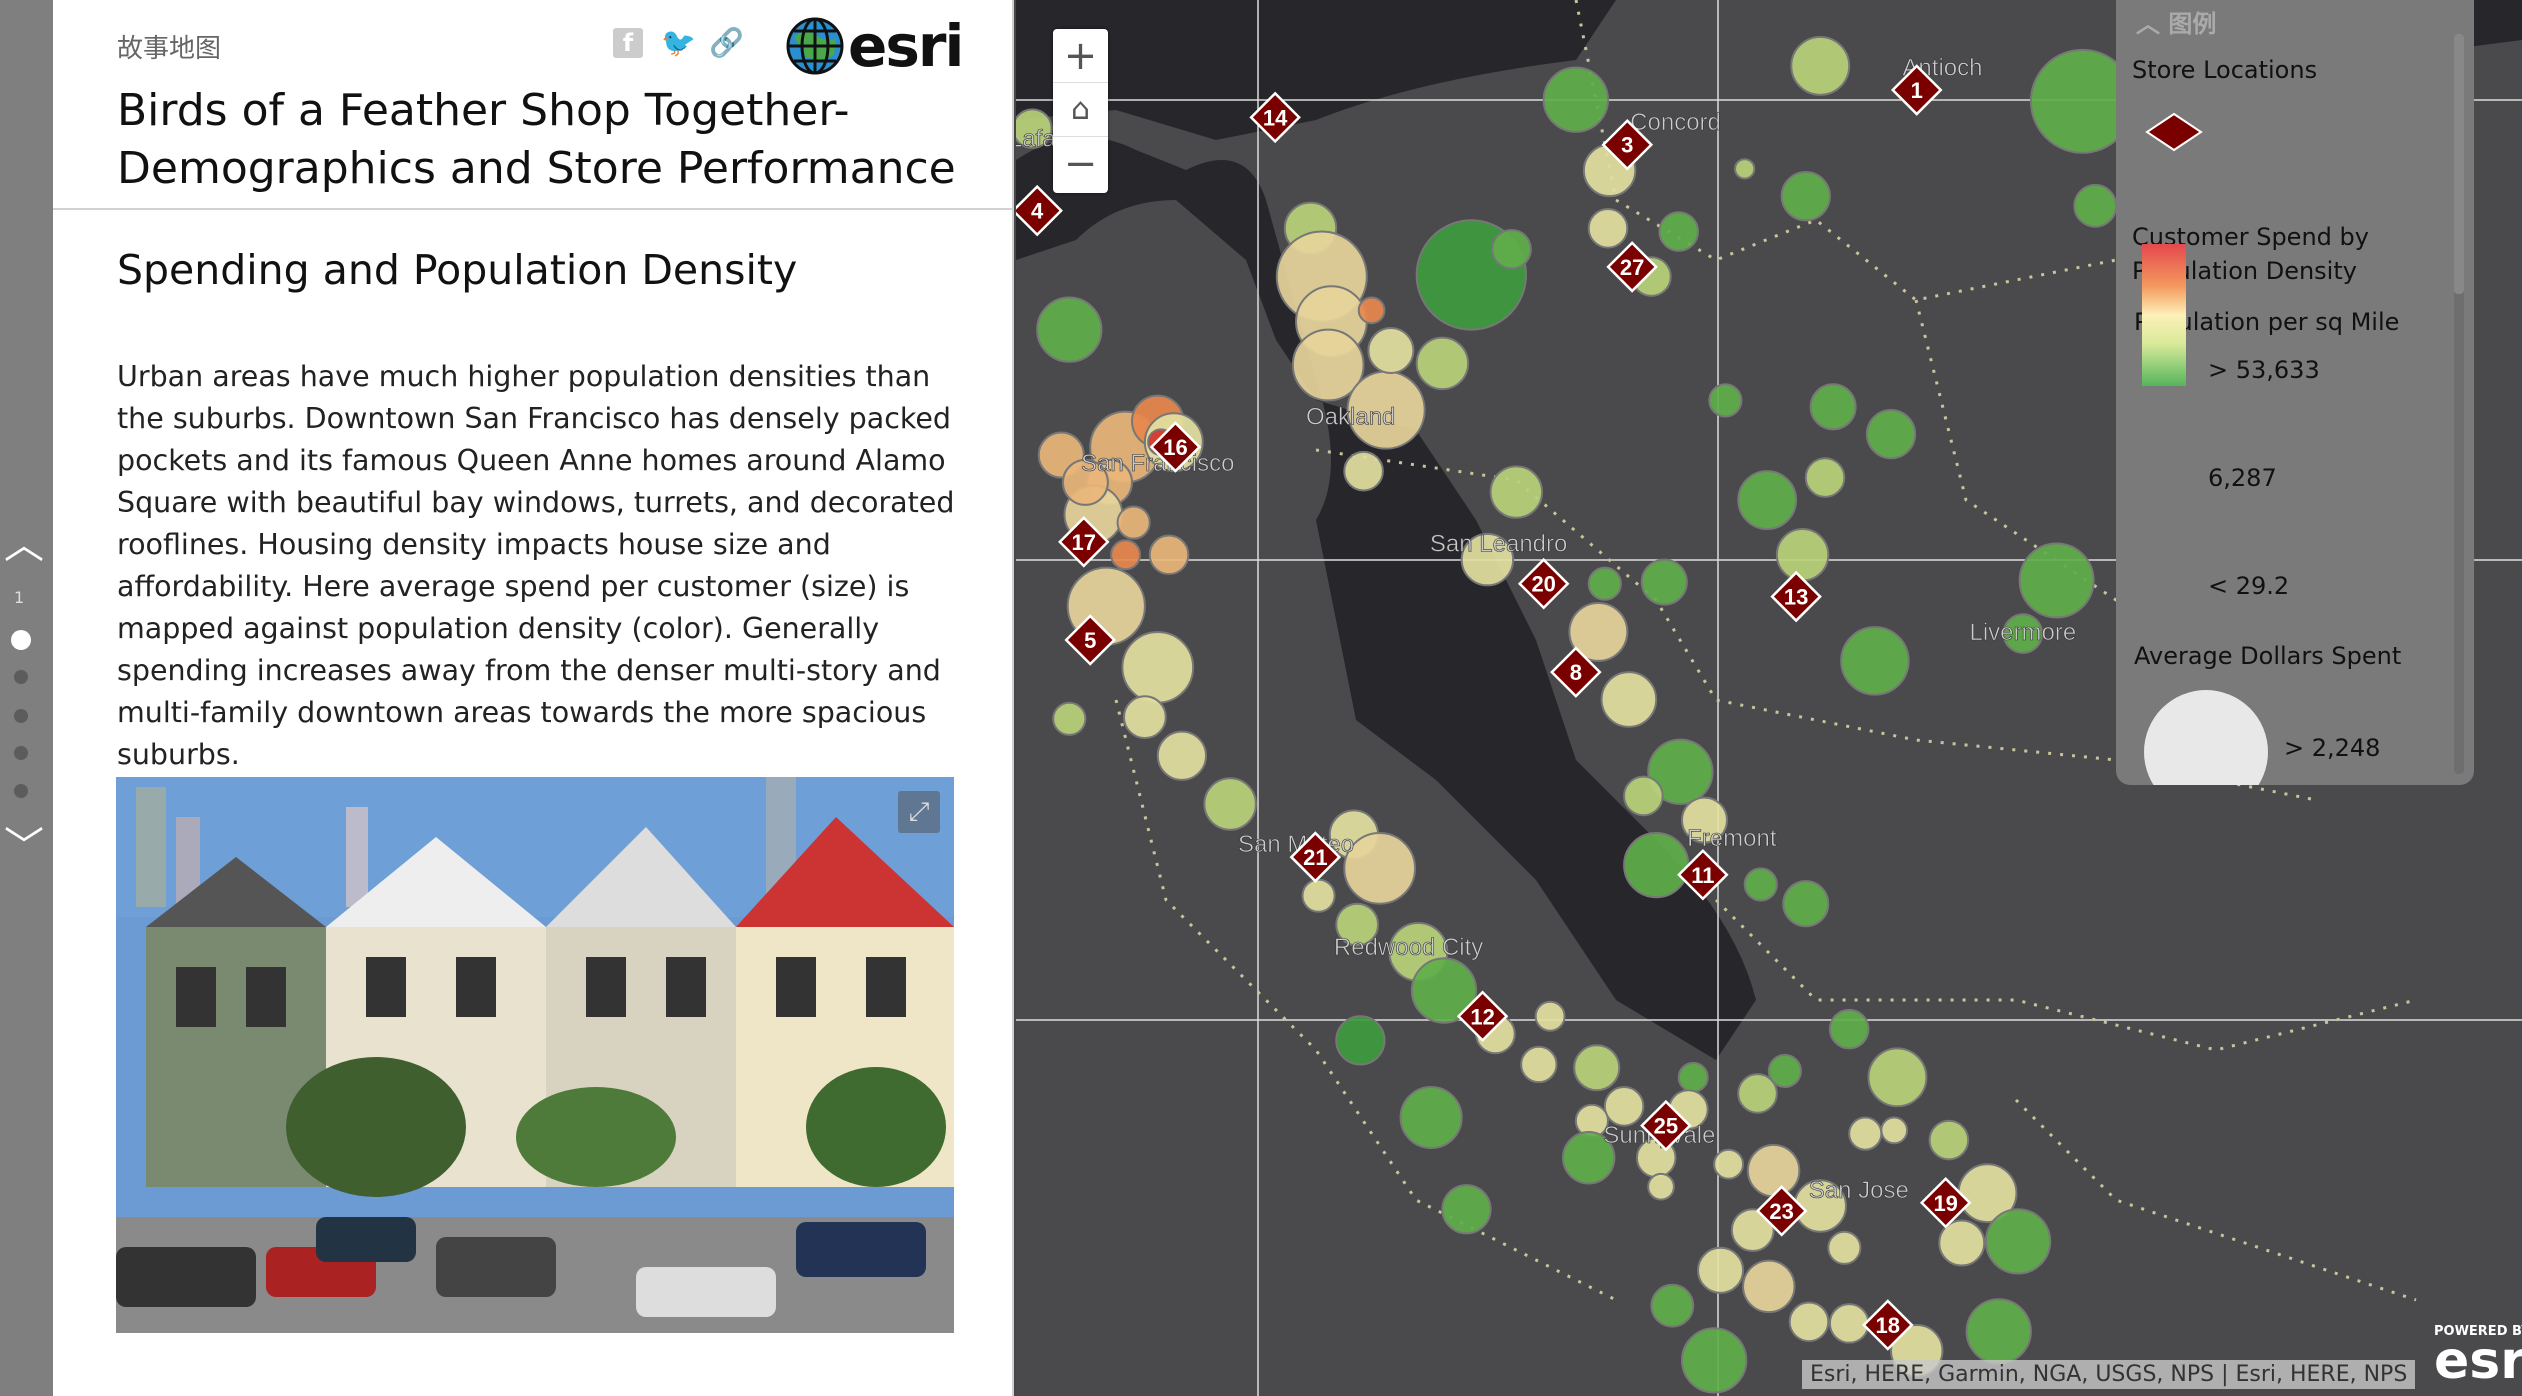 This screenshot has height=1396, width=2522. Describe the element at coordinates (24, 847) in the screenshot. I see `nav-down-icon: ﹀` at that location.